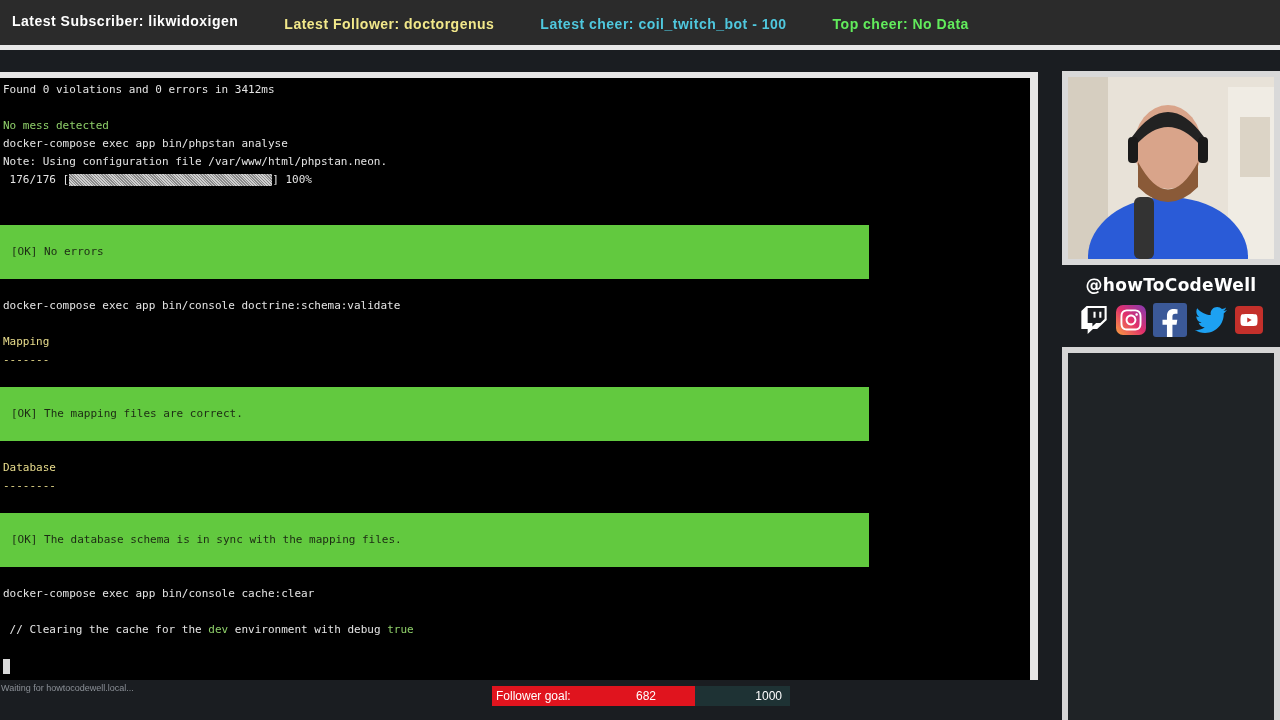  Describe the element at coordinates (6, 666) in the screenshot. I see `text-cursor` at that location.